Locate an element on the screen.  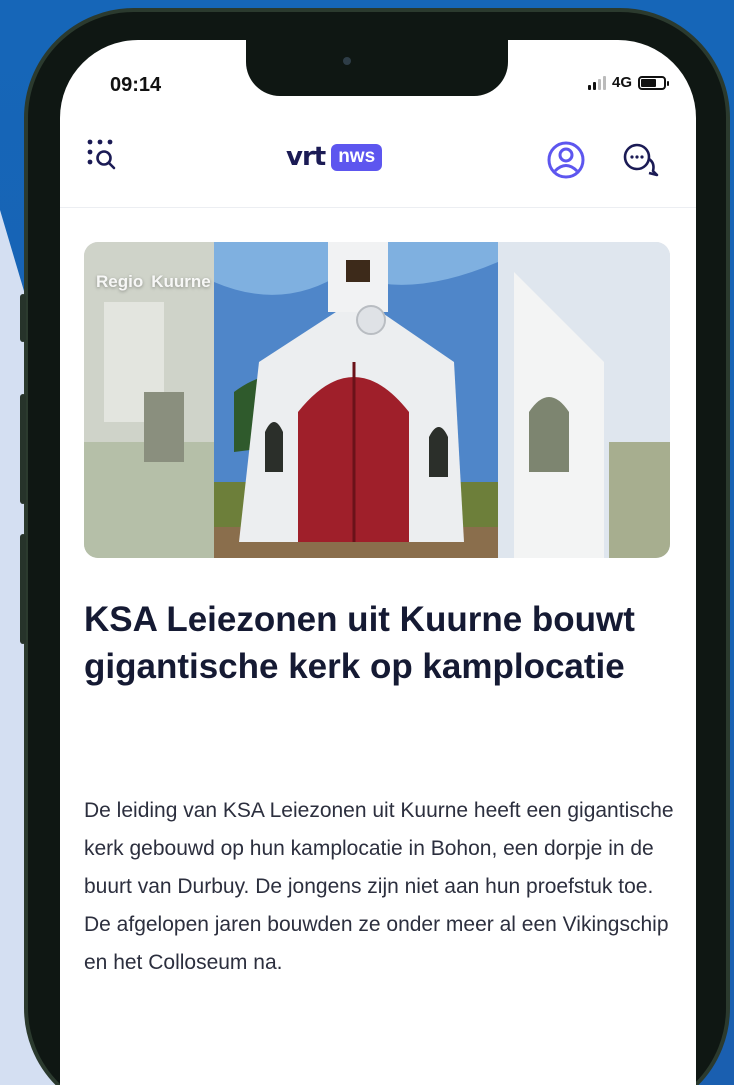
volume-up-button is located at coordinates (23, 449).